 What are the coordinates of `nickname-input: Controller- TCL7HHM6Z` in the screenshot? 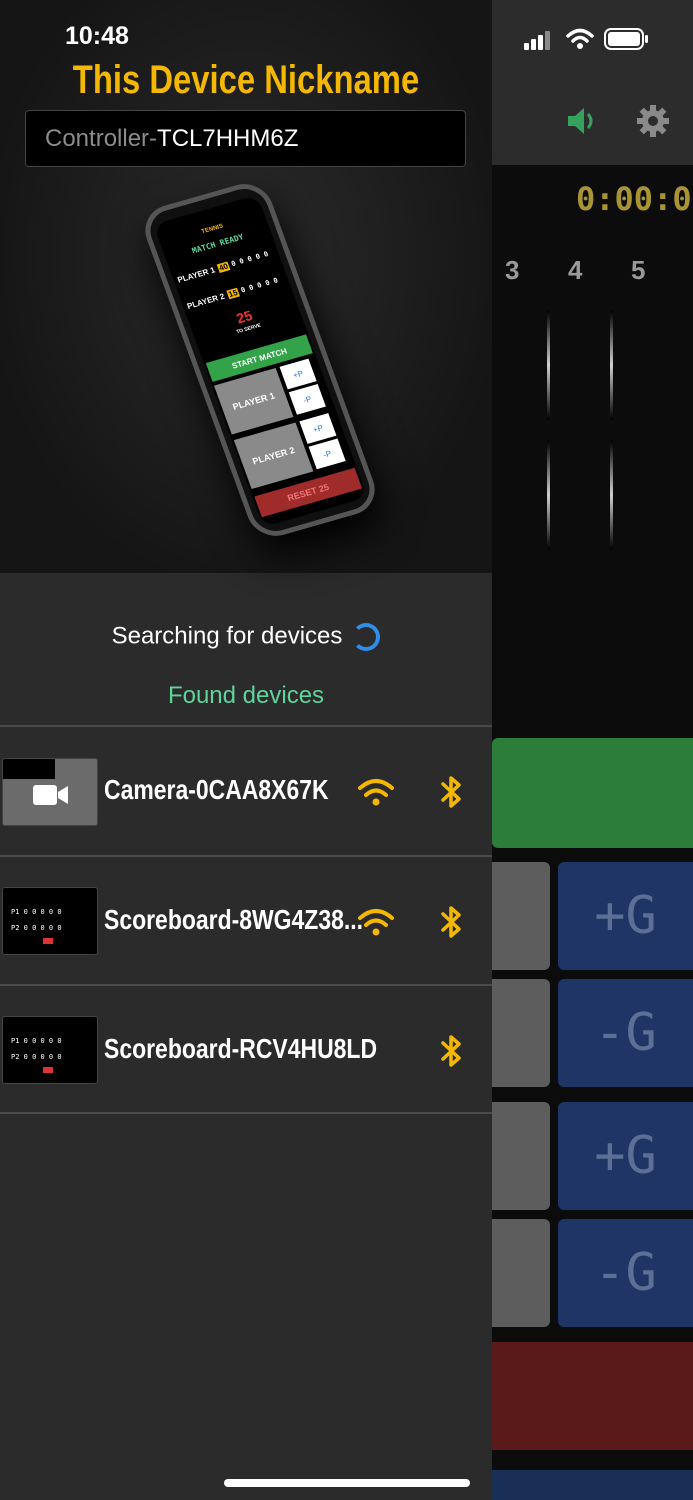 It's located at (245, 138).